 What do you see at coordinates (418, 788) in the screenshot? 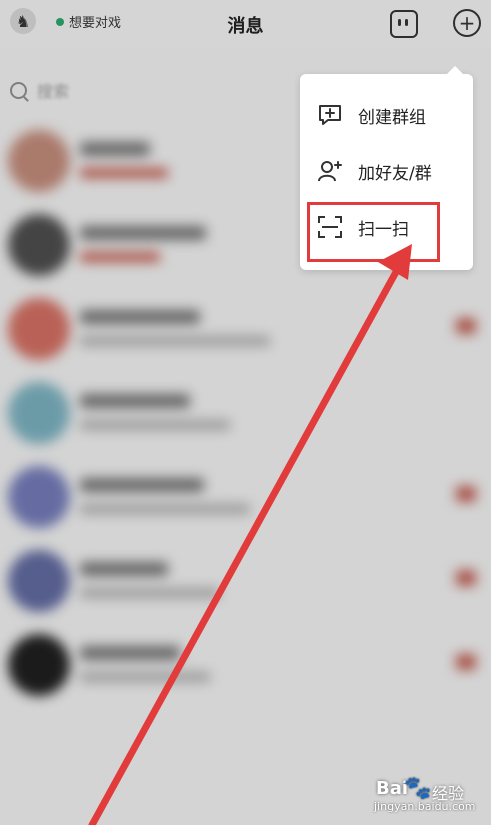
I see `baidu-paw-icon: 🐾` at bounding box center [418, 788].